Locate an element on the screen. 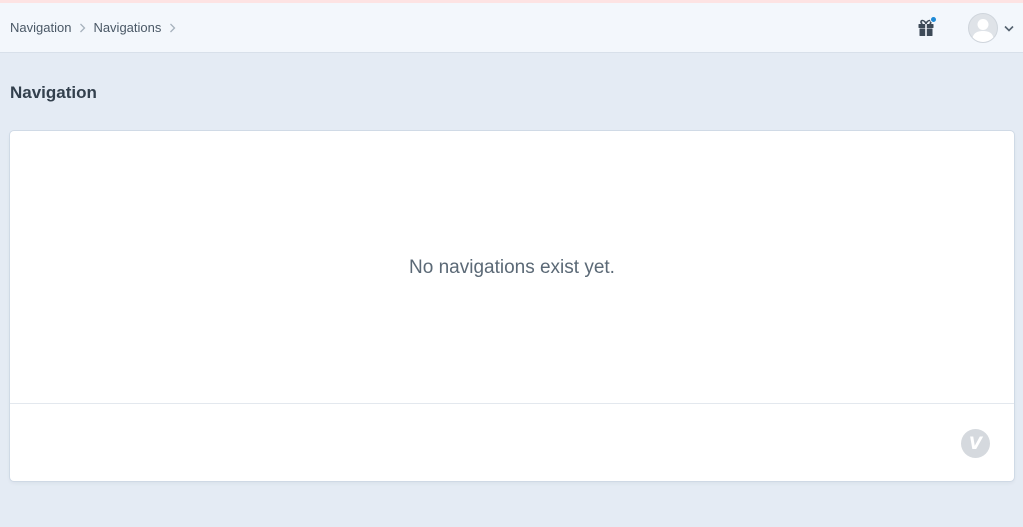 Image resolution: width=1023 pixels, height=527 pixels. logo-letter: V is located at coordinates (975, 443).